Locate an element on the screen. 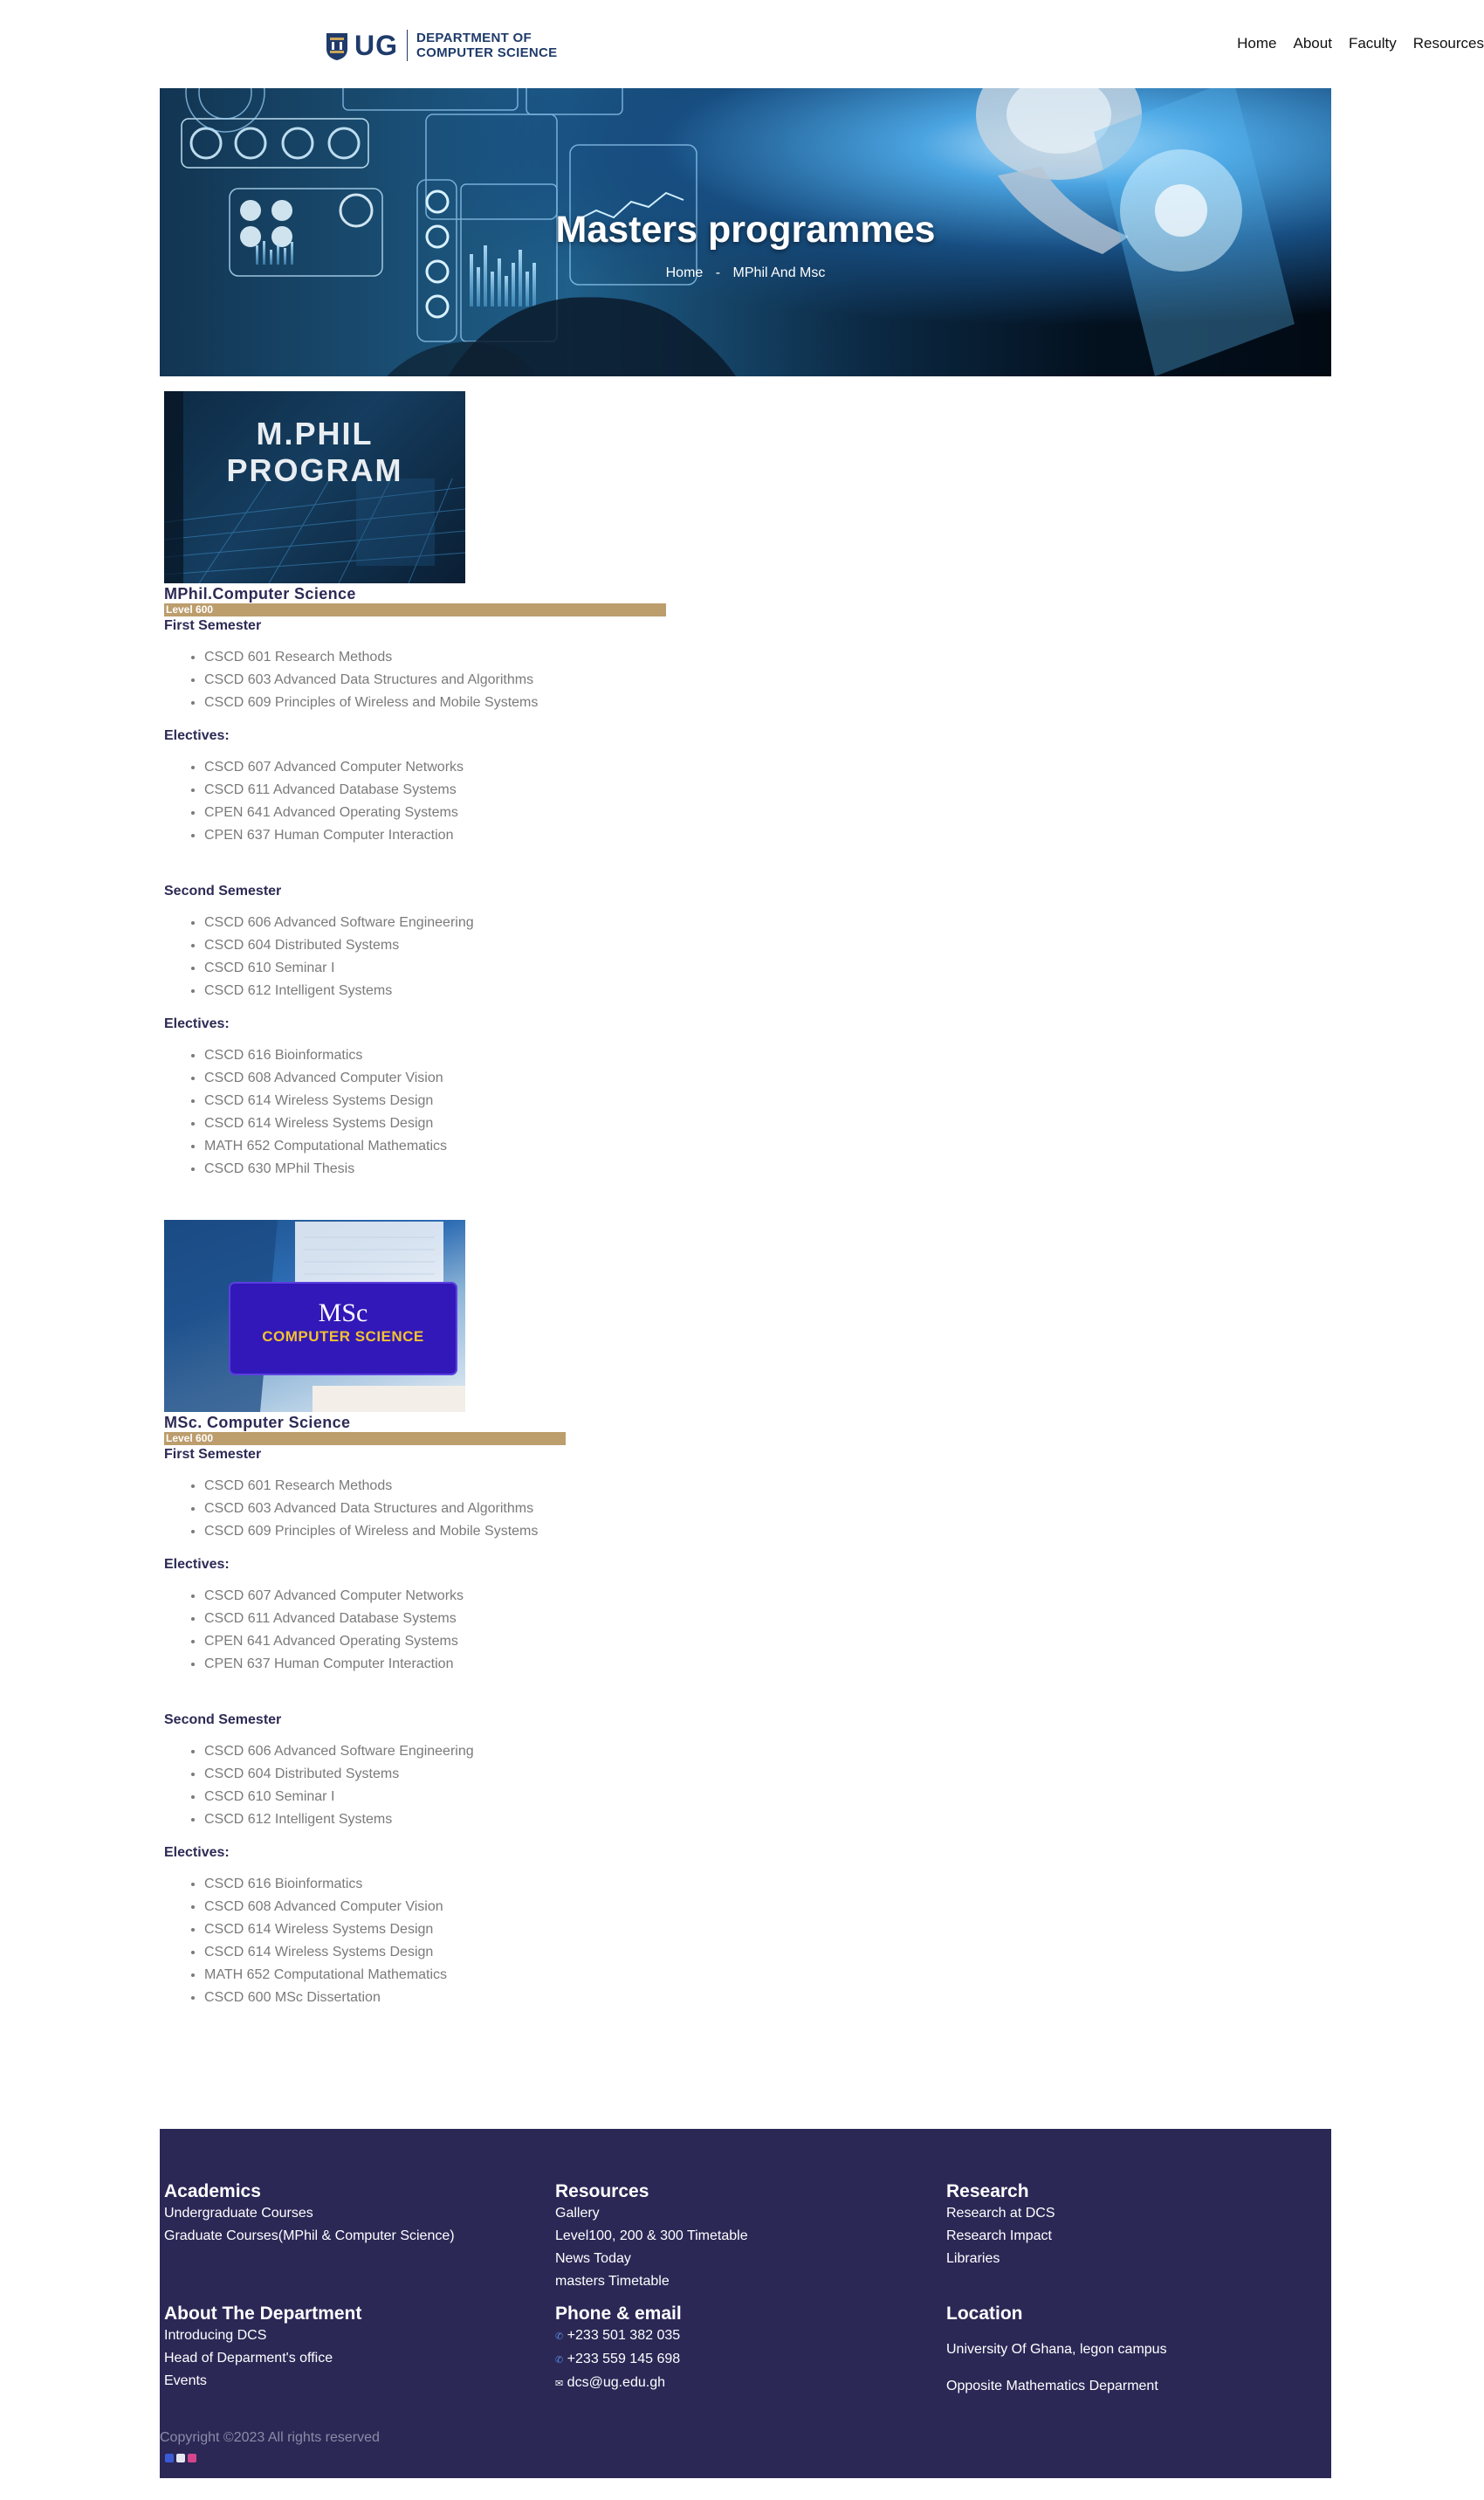 The image size is (1484, 2500). list-item: CSCD 630 MPhil Thesis is located at coordinates (435, 1169).